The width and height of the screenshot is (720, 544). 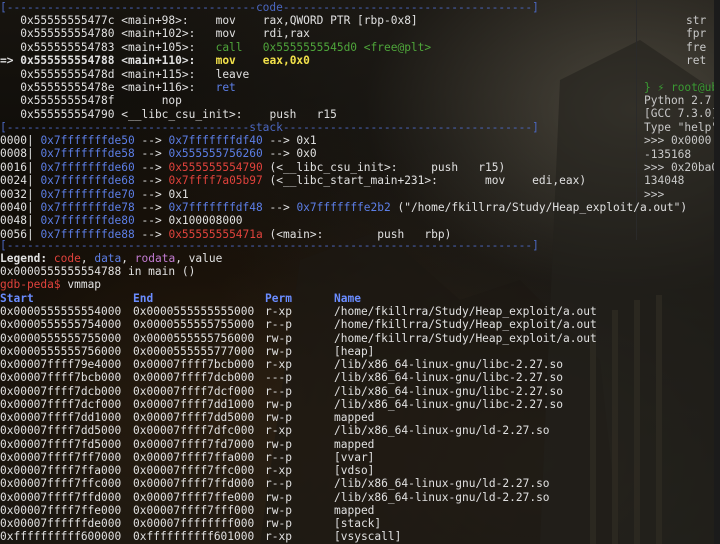 I want to click on instruction-operands: rdi,rax, so click(x=286, y=34).